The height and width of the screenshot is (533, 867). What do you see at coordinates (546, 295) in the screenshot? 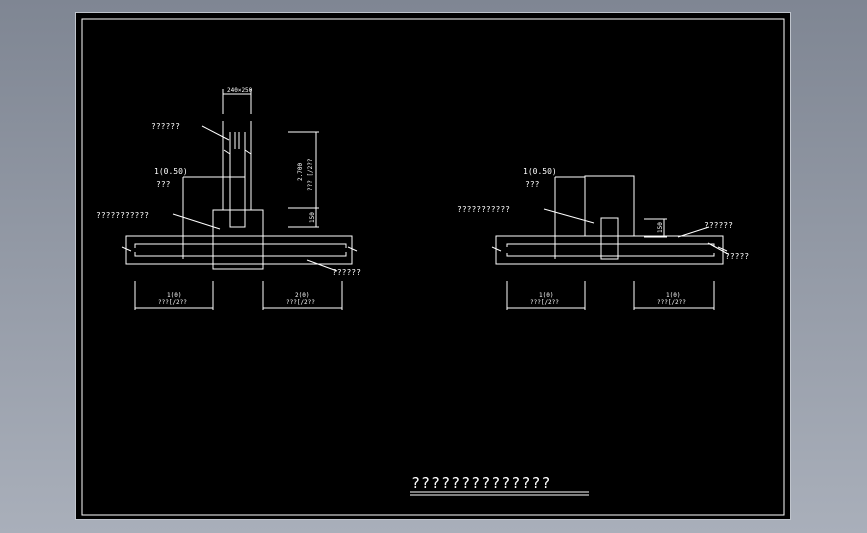
I see `right-dim-left-value: 1(0)` at bounding box center [546, 295].